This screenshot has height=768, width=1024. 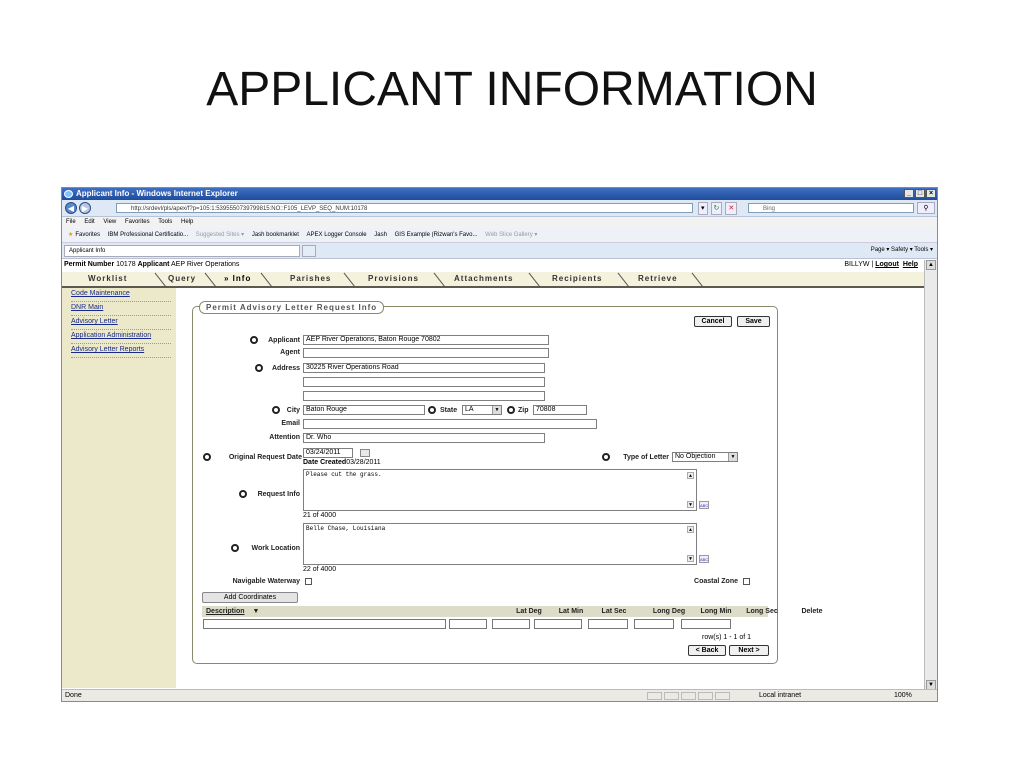 I want to click on work-location-textarea: Belle Chase, Louisiana ▲ ▼, so click(x=500, y=544).